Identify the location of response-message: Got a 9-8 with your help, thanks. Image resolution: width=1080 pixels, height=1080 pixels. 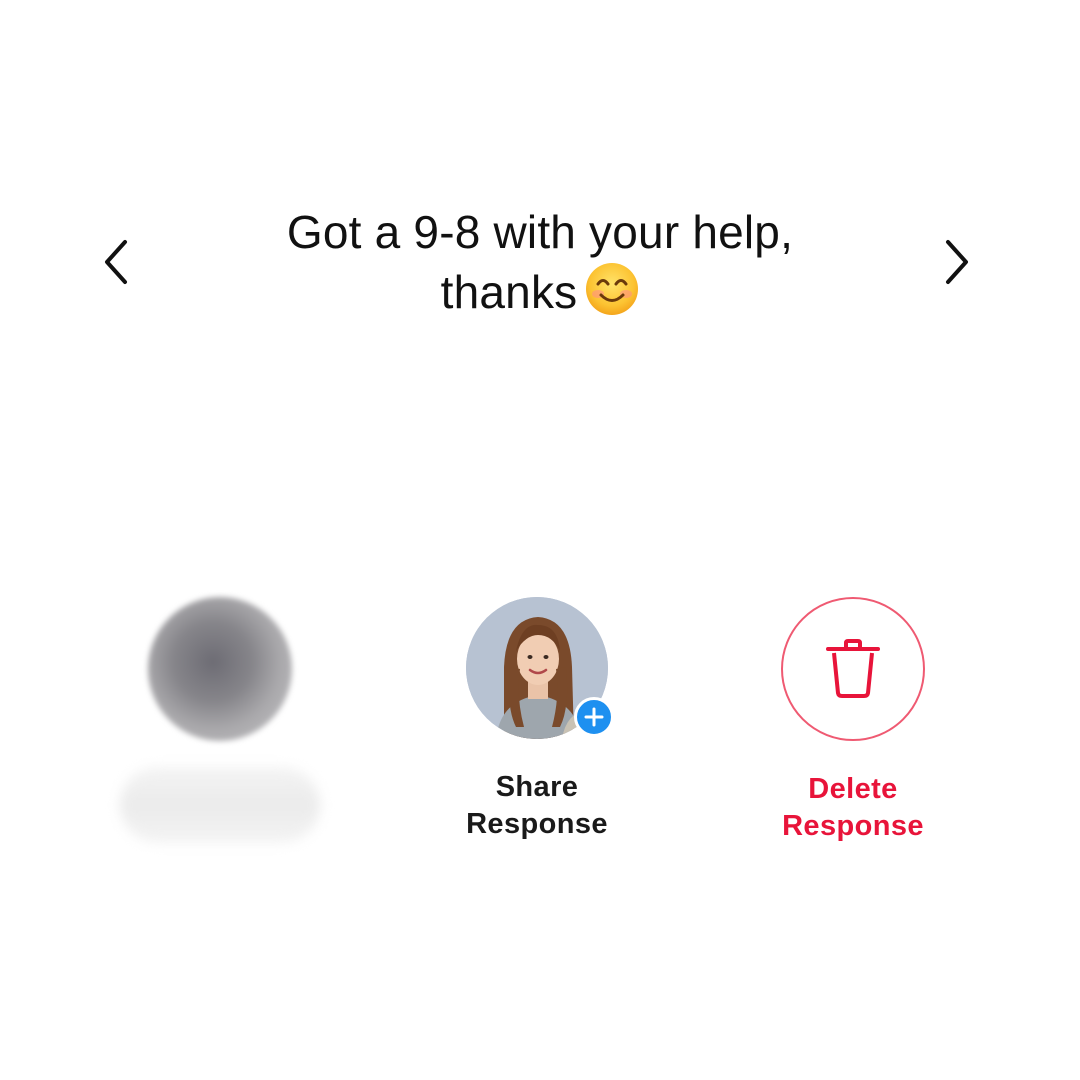
(540, 266).